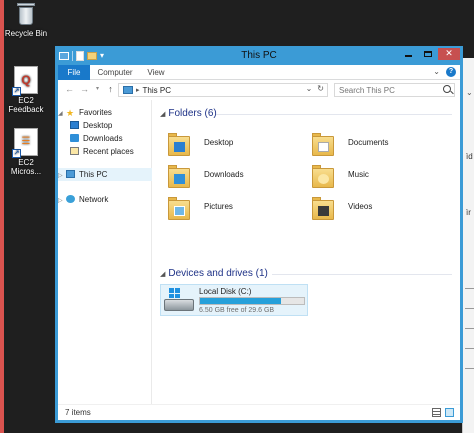 This screenshot has height=433, width=474. What do you see at coordinates (92, 56) in the screenshot?
I see `new-folder-icon` at bounding box center [92, 56].